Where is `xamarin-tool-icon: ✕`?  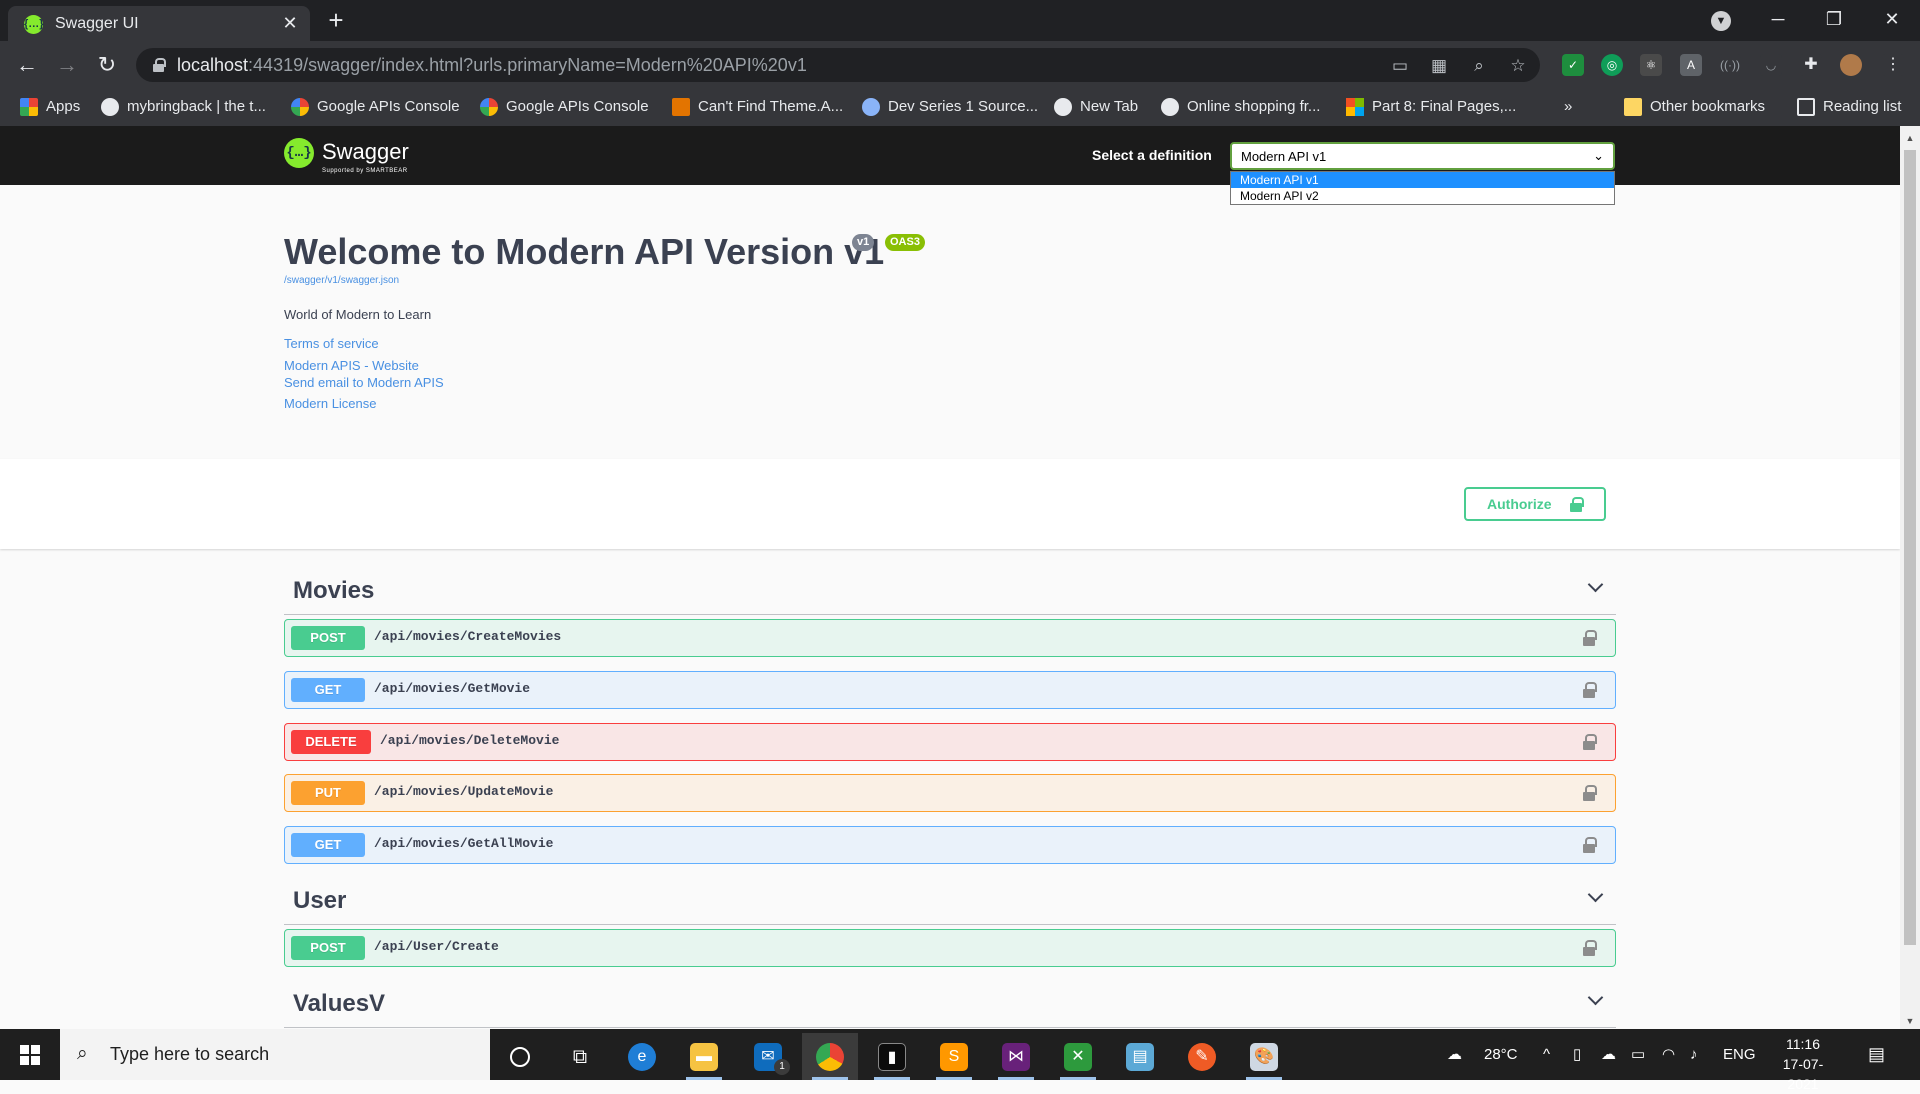
xamarin-tool-icon: ✕ is located at coordinates (1078, 1056).